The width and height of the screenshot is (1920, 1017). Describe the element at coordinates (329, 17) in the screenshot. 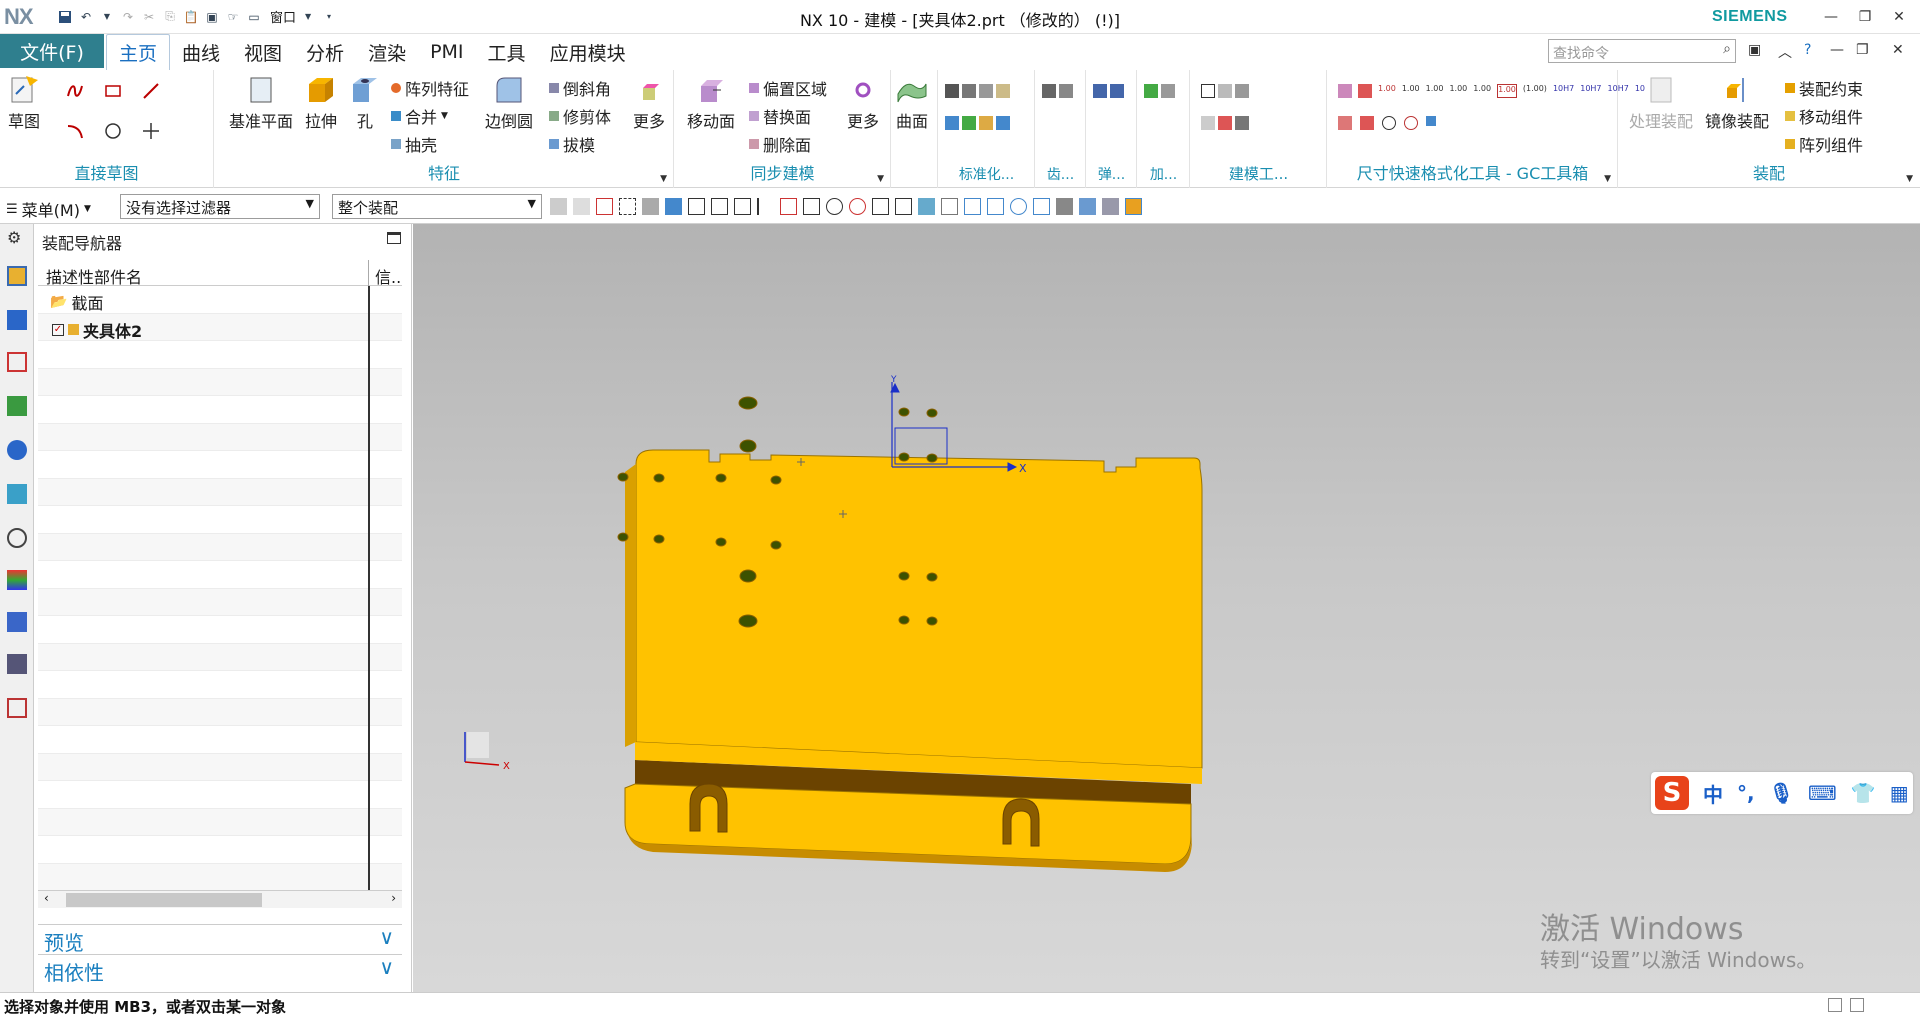

I see `customize-qat-icon: ▾` at that location.